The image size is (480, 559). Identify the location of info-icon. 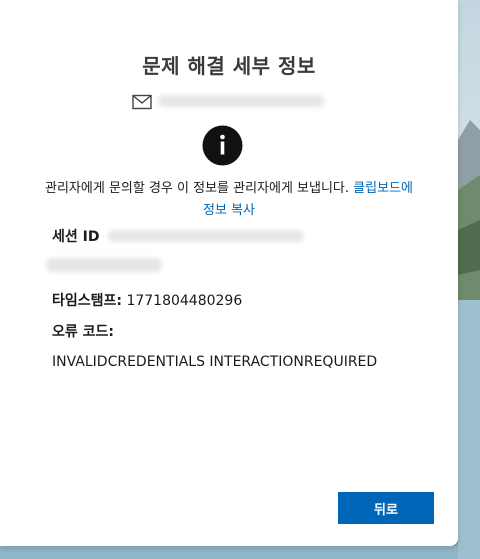
(222, 145).